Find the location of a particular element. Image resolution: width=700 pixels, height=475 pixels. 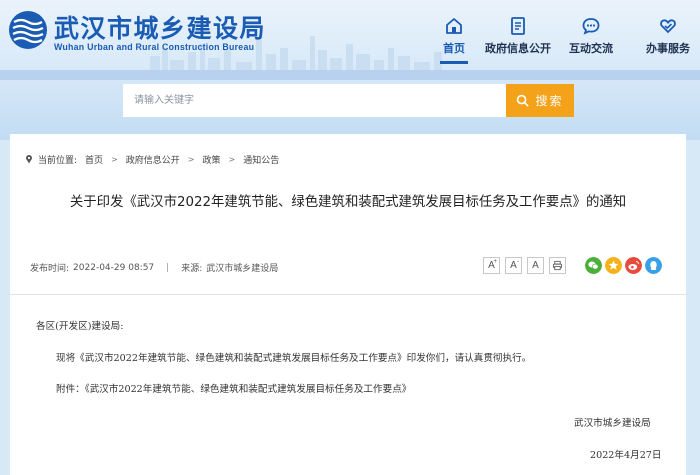

weibo-icon is located at coordinates (633, 265).